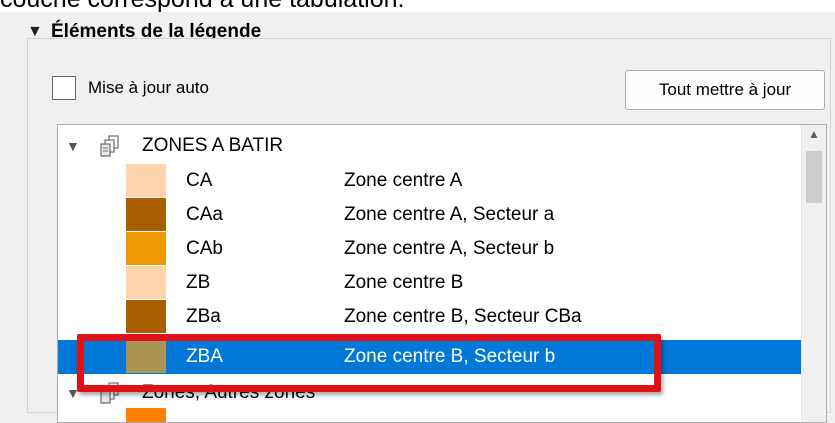 The height and width of the screenshot is (423, 835). What do you see at coordinates (449, 248) in the screenshot?
I see `legend-item-description: Zone centre A, Secteur b` at bounding box center [449, 248].